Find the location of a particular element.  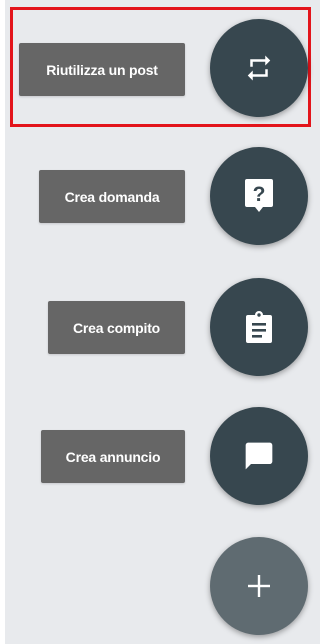

create-assignment-button is located at coordinates (259, 327).